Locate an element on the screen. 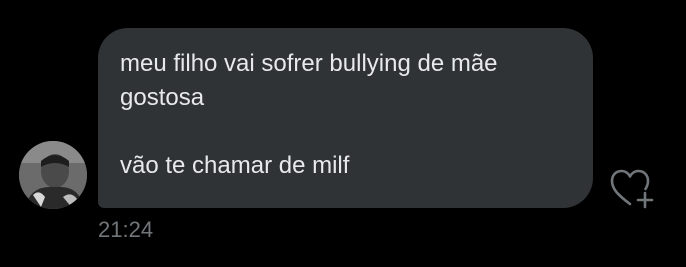  avatar is located at coordinates (53, 175).